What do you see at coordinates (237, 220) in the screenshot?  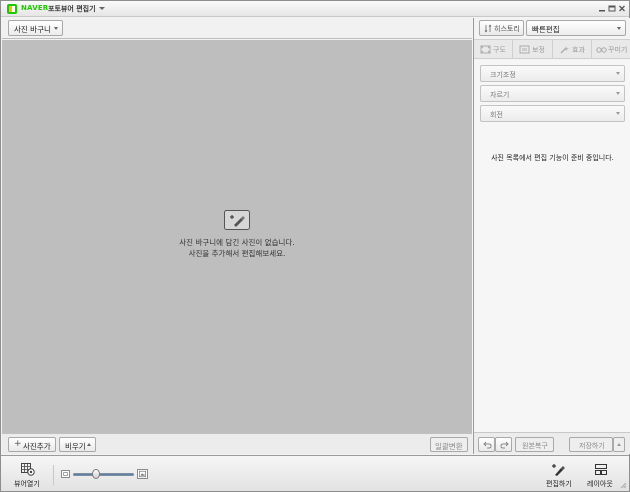 I see `add-photo-icon` at bounding box center [237, 220].